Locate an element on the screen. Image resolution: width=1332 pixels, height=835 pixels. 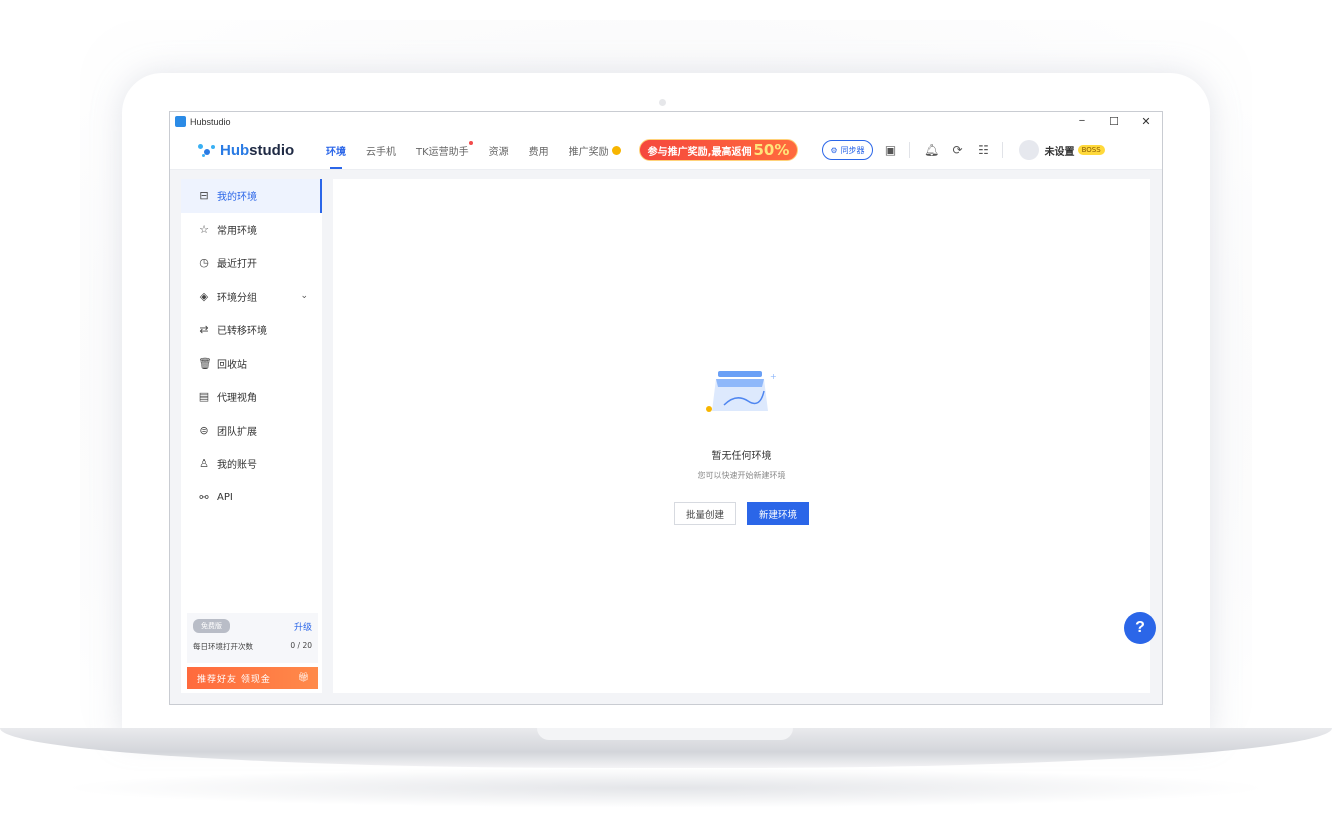
monitor-icon: ▣ is located at coordinates (891, 150).